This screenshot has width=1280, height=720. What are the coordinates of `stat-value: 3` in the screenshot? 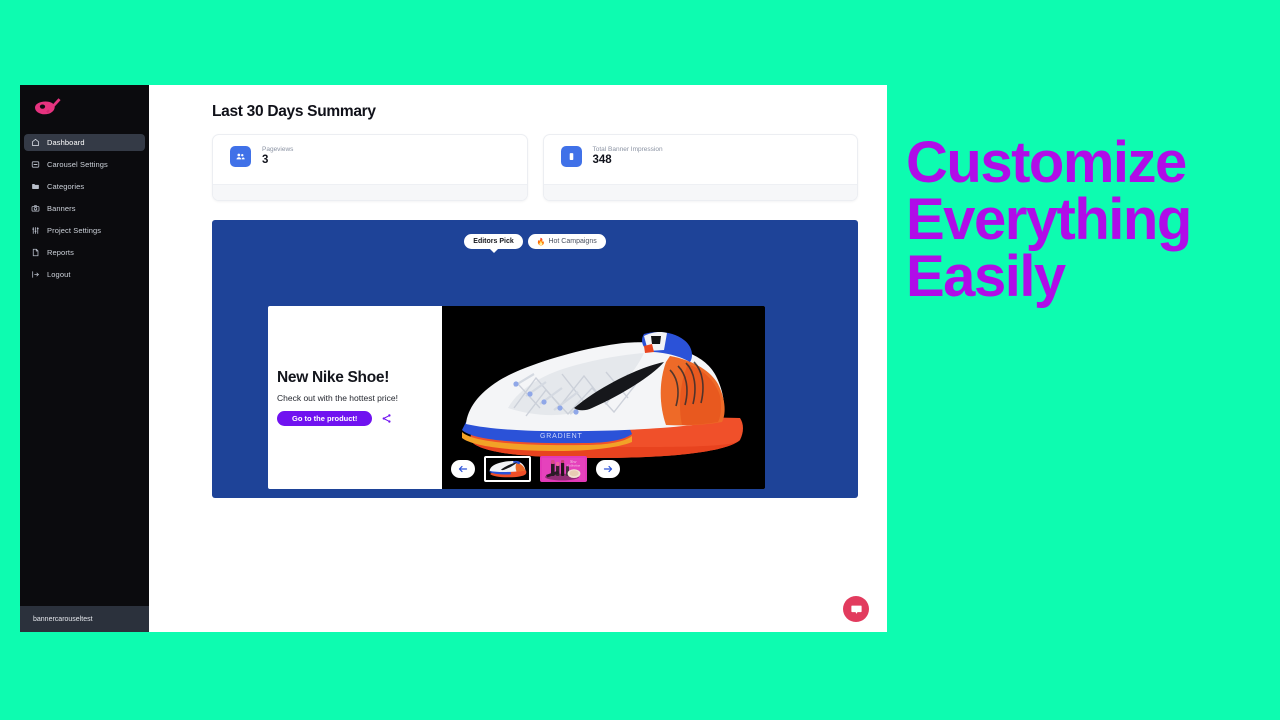 It's located at (265, 160).